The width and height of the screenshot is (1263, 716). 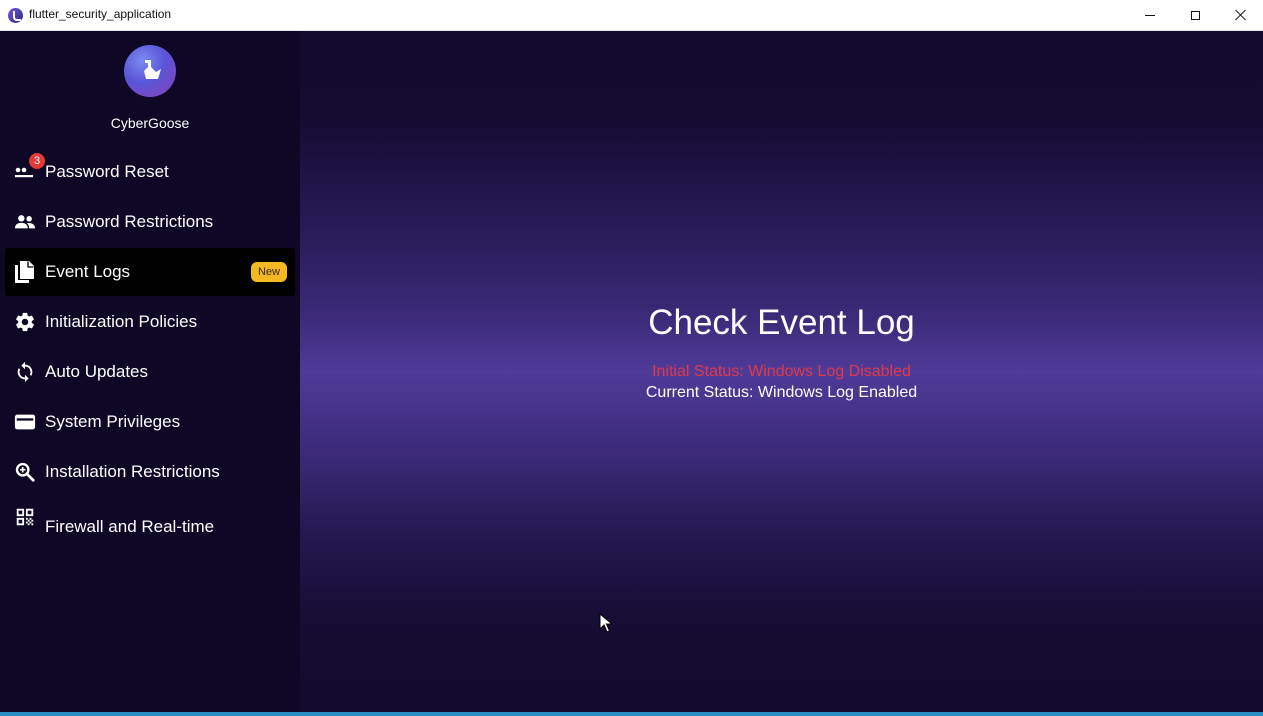 I want to click on maximize-icon, so click(x=1195, y=15).